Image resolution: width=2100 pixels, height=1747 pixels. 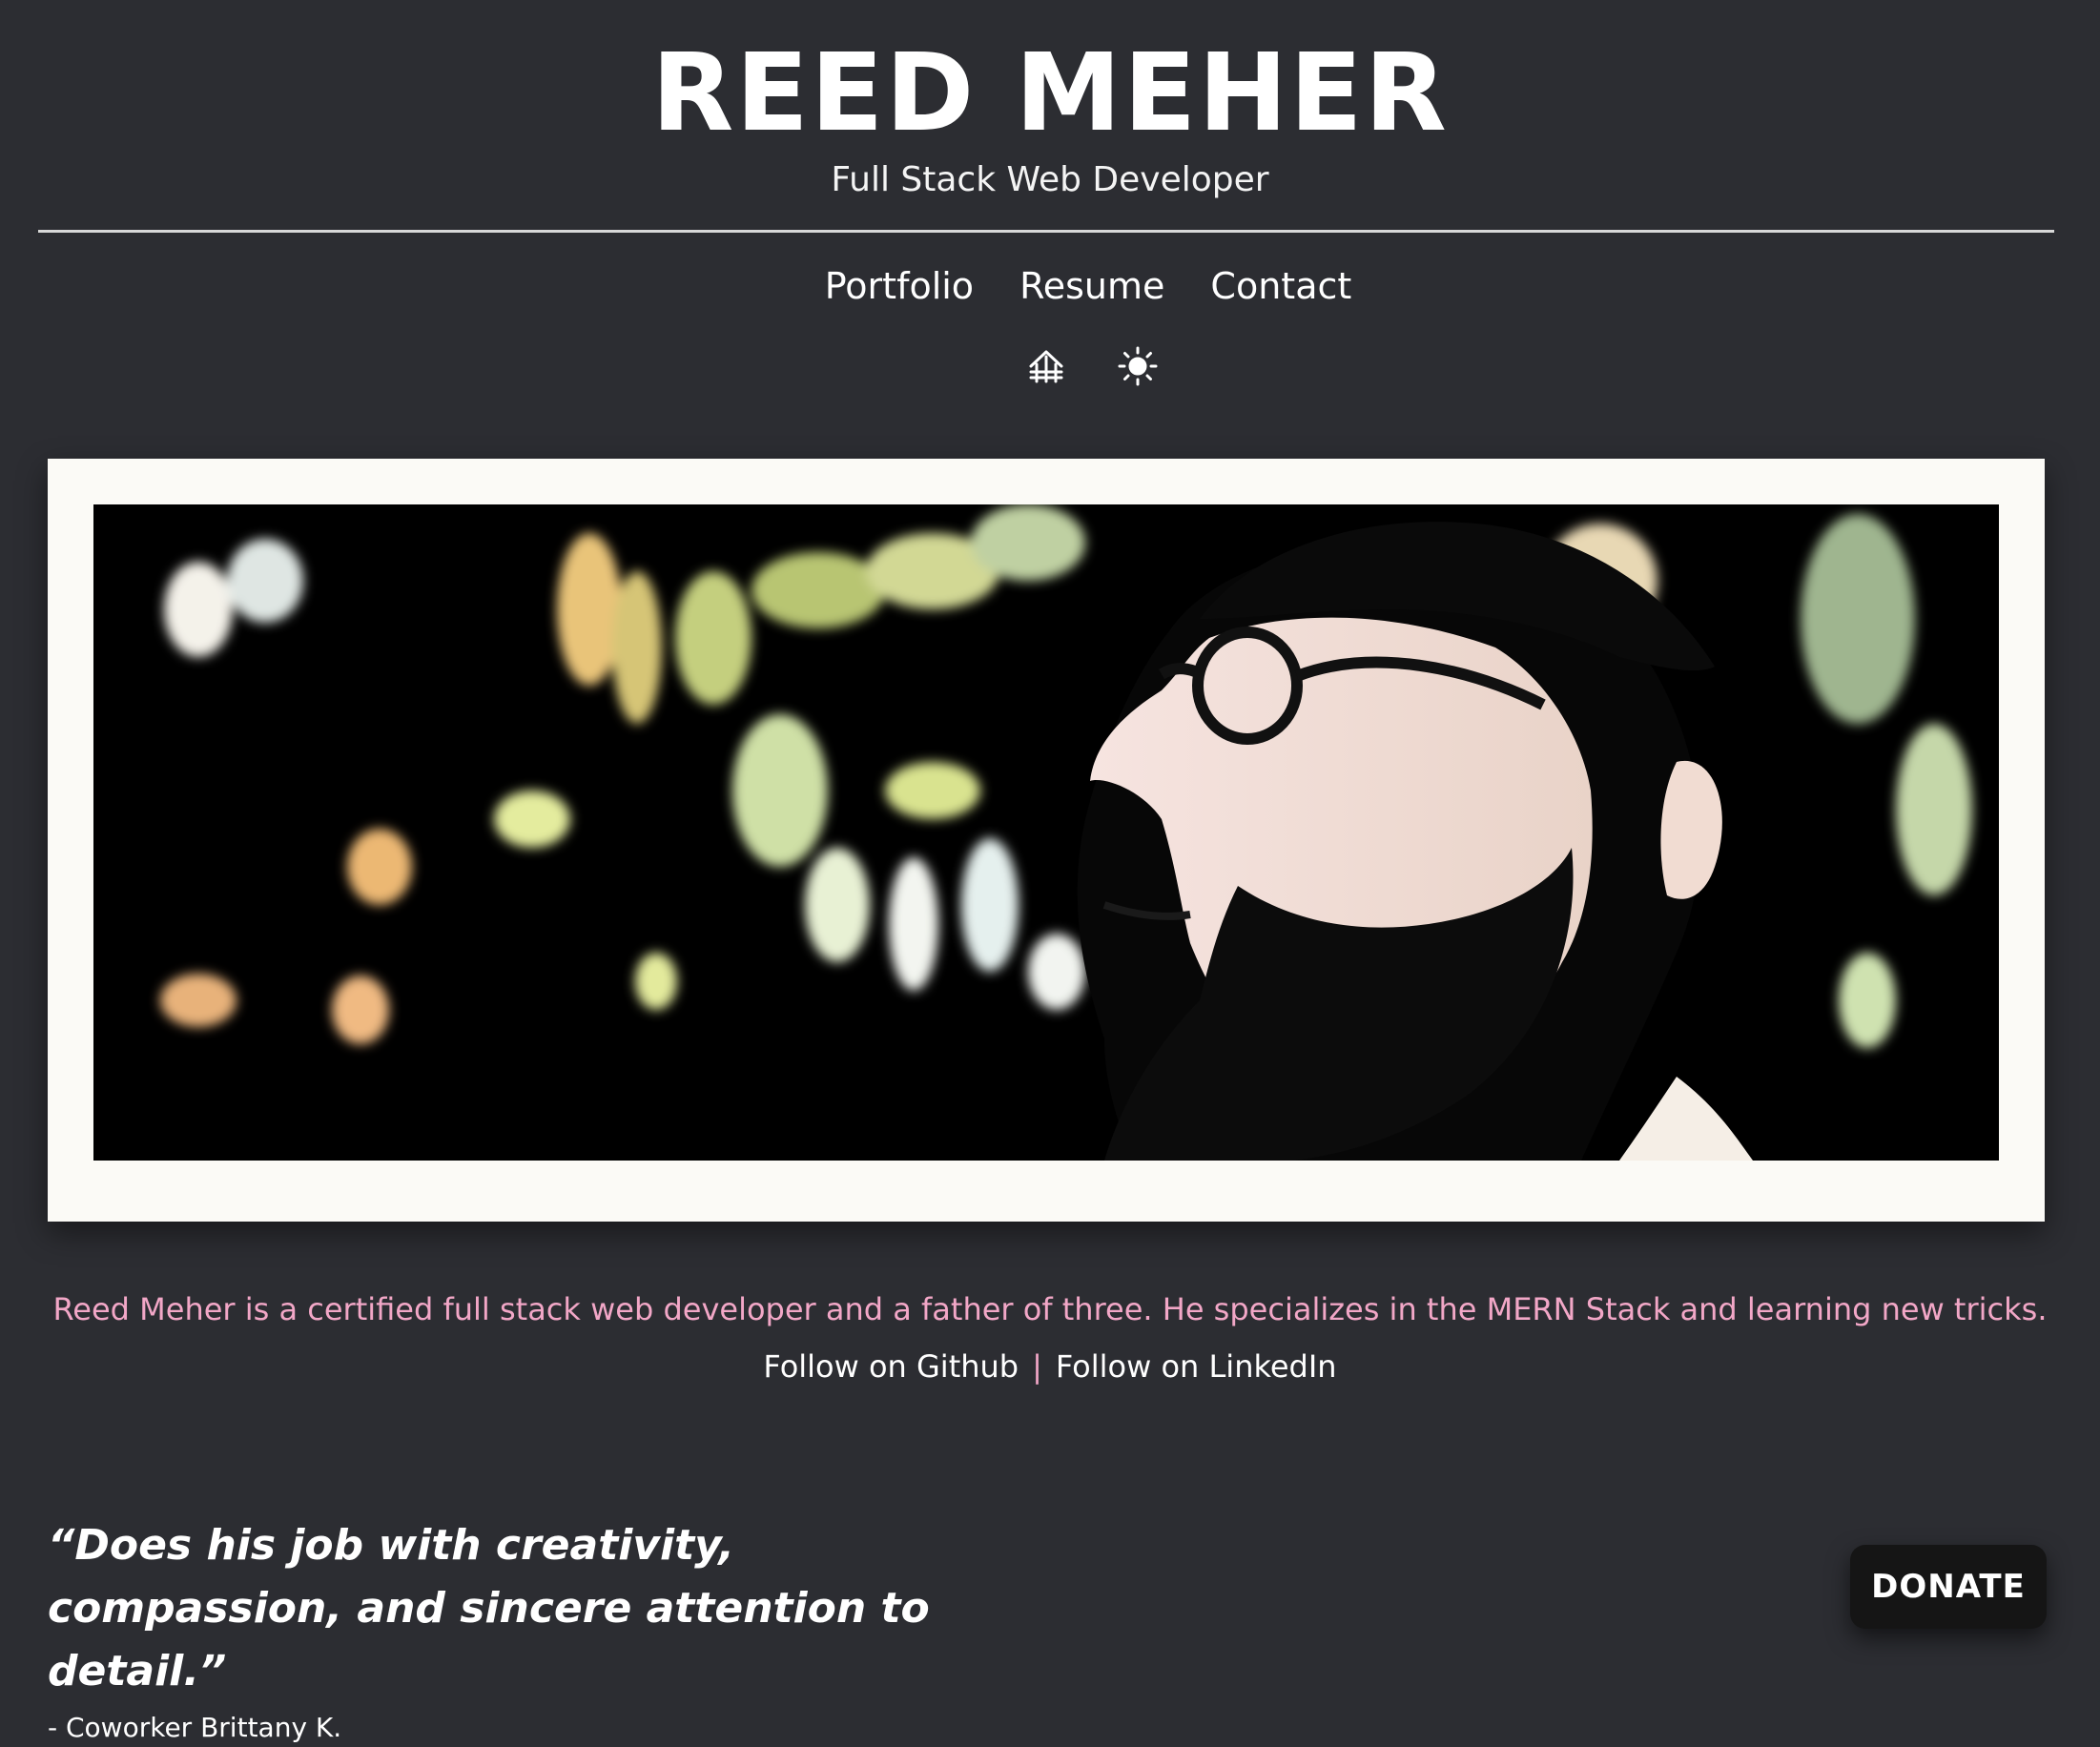 I want to click on sun-icon, so click(x=1138, y=366).